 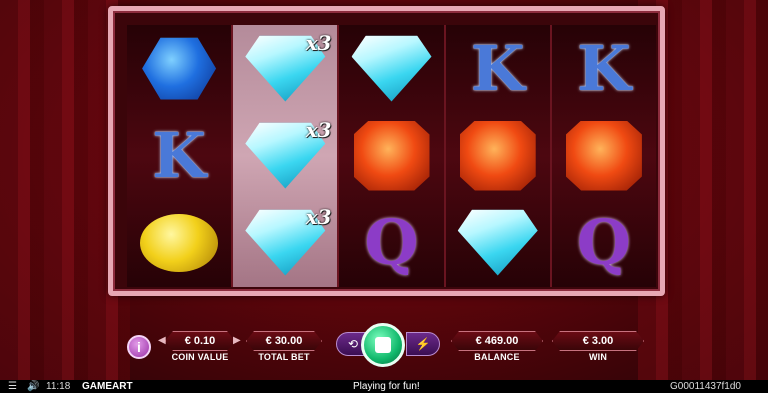 What do you see at coordinates (237, 340) in the screenshot?
I see `coin-increase-button: ▶` at bounding box center [237, 340].